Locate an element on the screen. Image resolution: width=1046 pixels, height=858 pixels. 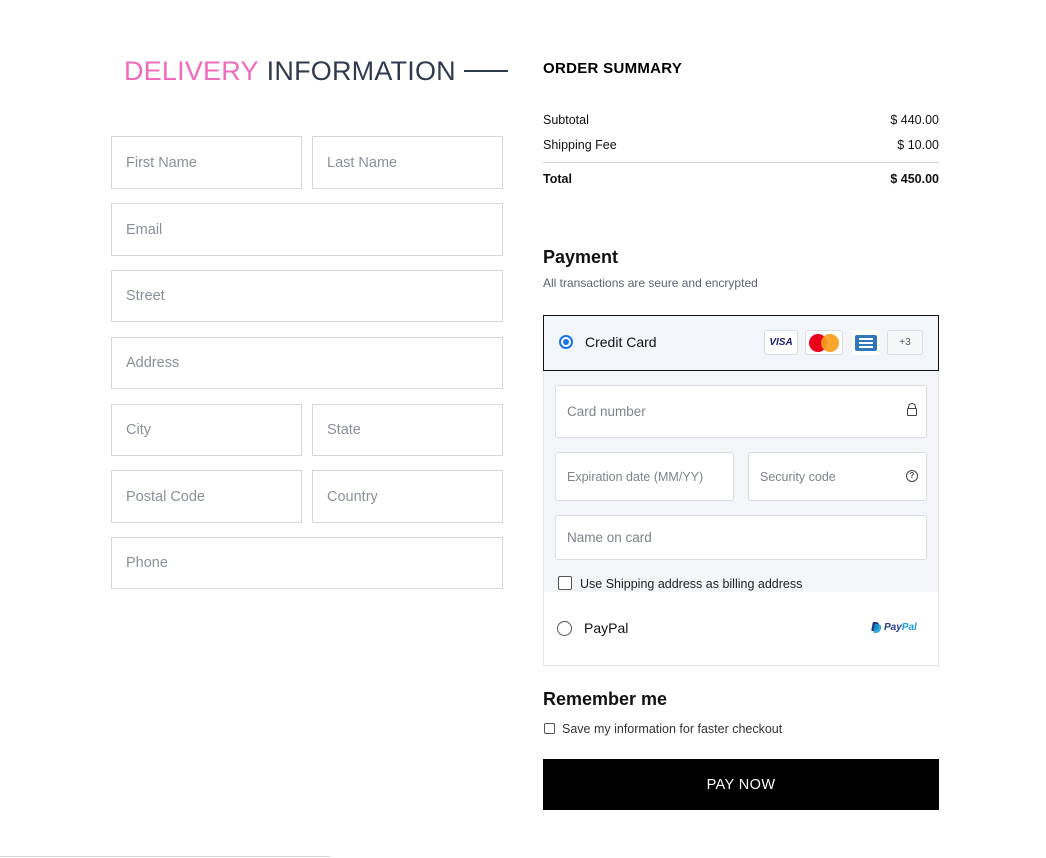
email-placeholder: Email is located at coordinates (144, 229).